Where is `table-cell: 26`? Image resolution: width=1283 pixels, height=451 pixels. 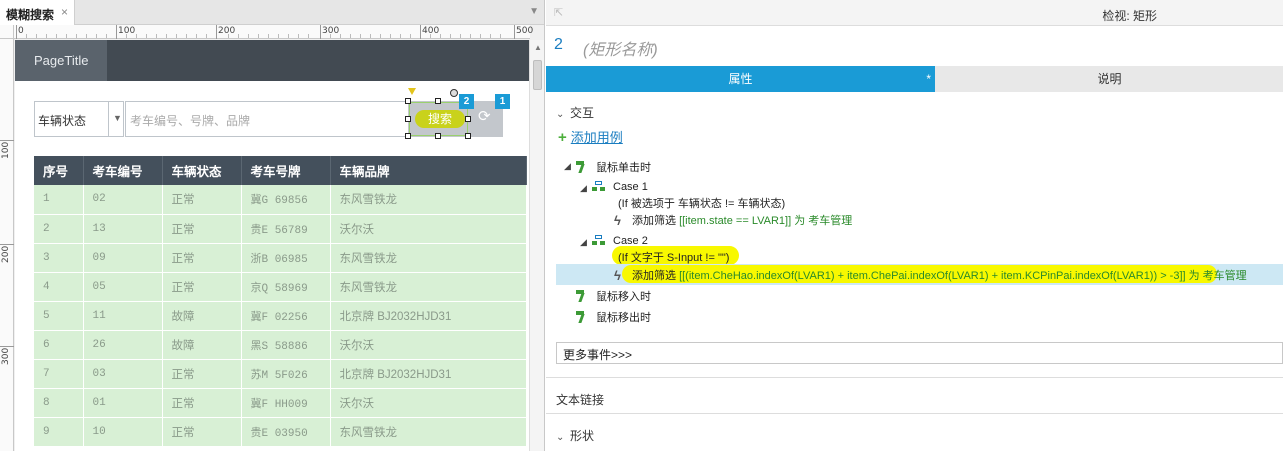 table-cell: 26 is located at coordinates (123, 345).